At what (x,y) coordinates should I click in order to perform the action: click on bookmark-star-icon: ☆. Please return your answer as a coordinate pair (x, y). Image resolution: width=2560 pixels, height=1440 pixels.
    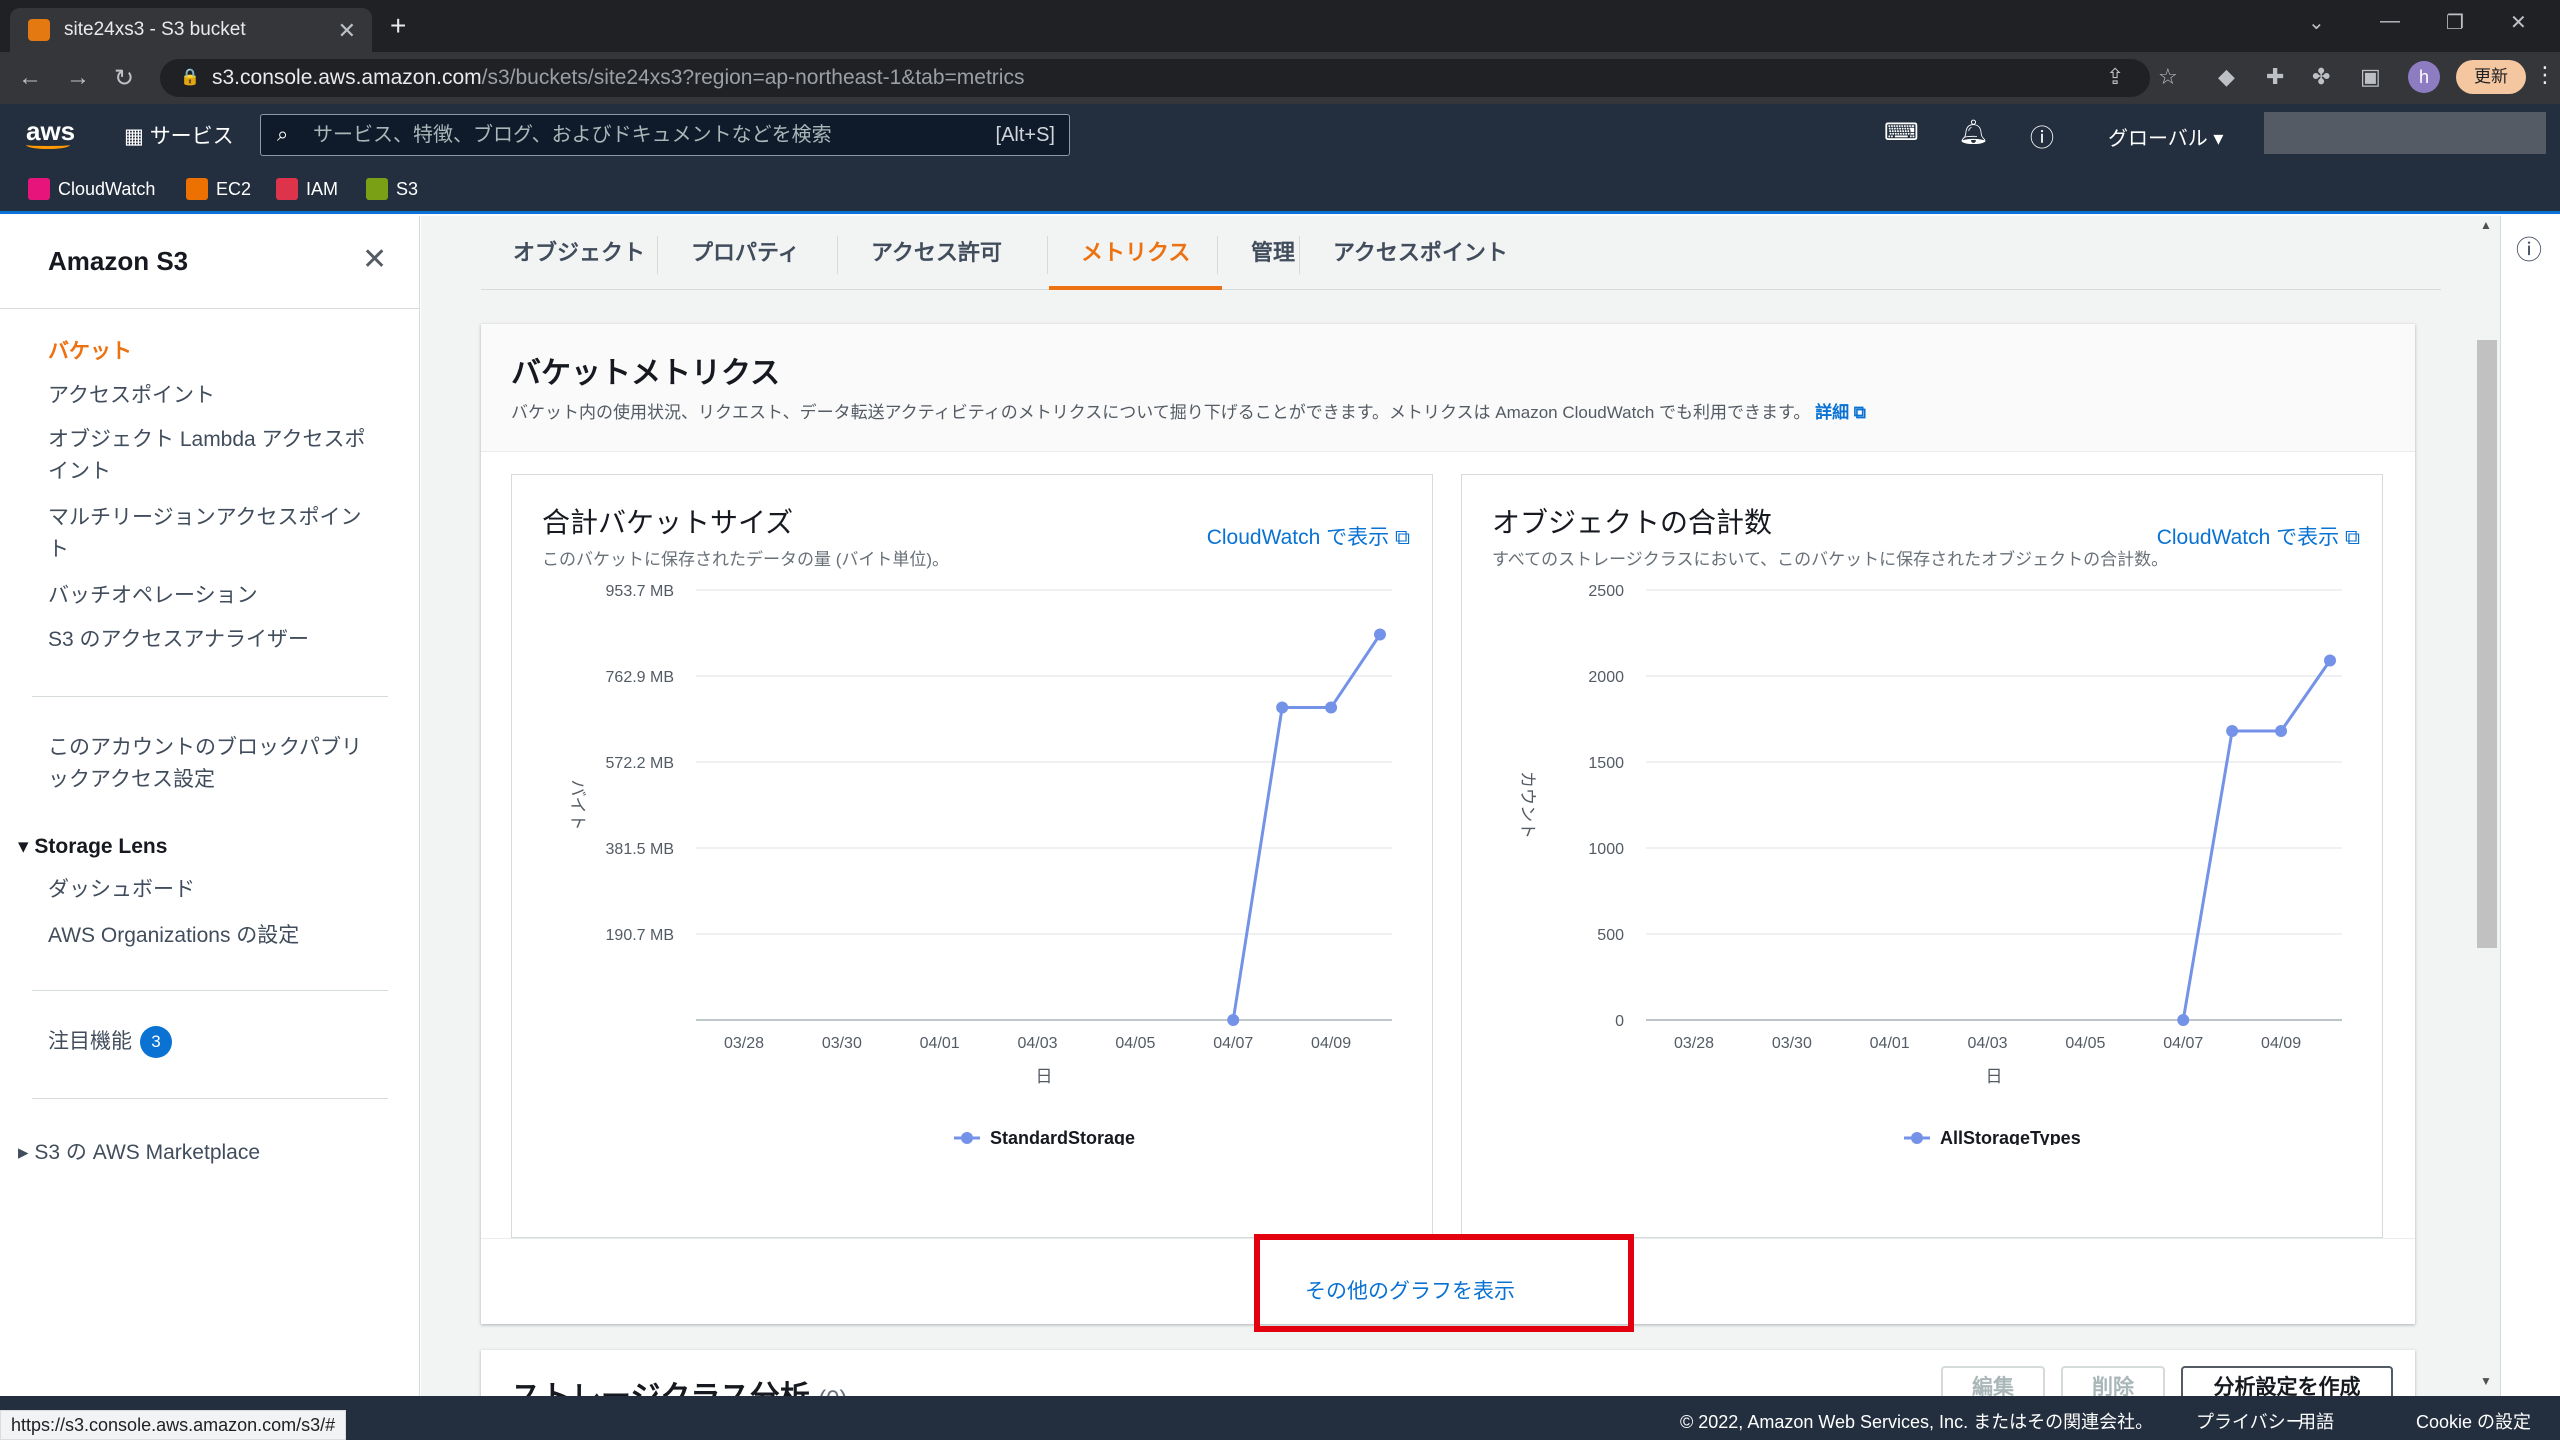
    Looking at the image, I should click on (2168, 77).